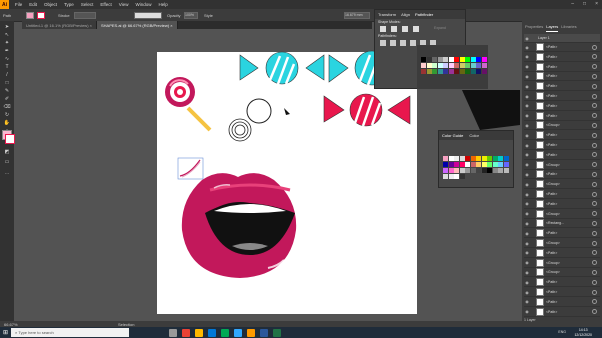  What do you see at coordinates (199, 332) in the screenshot?
I see `file-explorer-icon` at bounding box center [199, 332].